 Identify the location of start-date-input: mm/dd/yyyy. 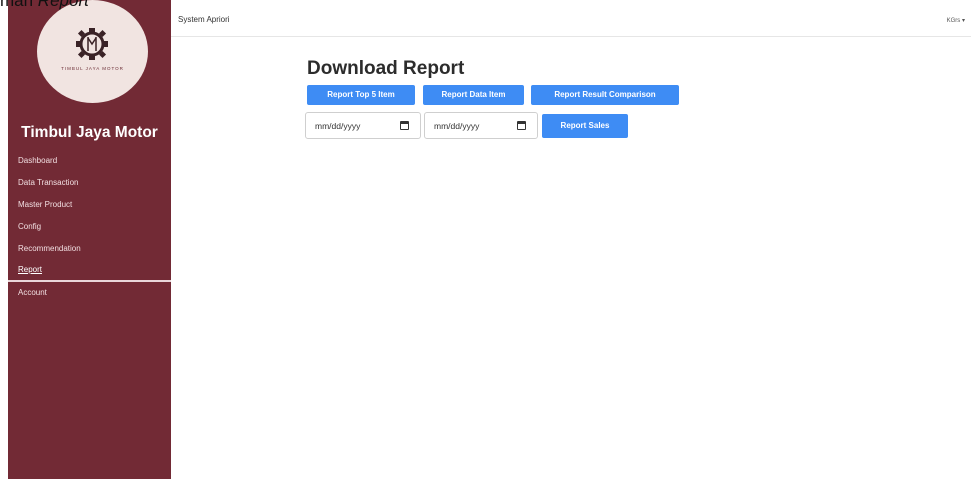
(363, 125).